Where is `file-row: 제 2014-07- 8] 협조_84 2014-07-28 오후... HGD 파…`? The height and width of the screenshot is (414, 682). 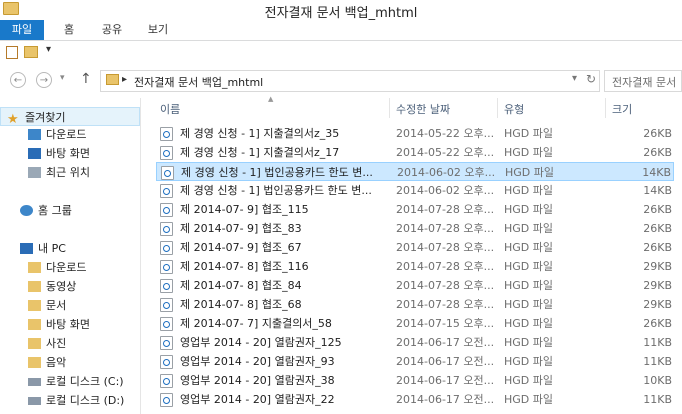 file-row: 제 2014-07- 8] 협조_84 2014-07-28 오후... HGD 파… is located at coordinates (415, 285).